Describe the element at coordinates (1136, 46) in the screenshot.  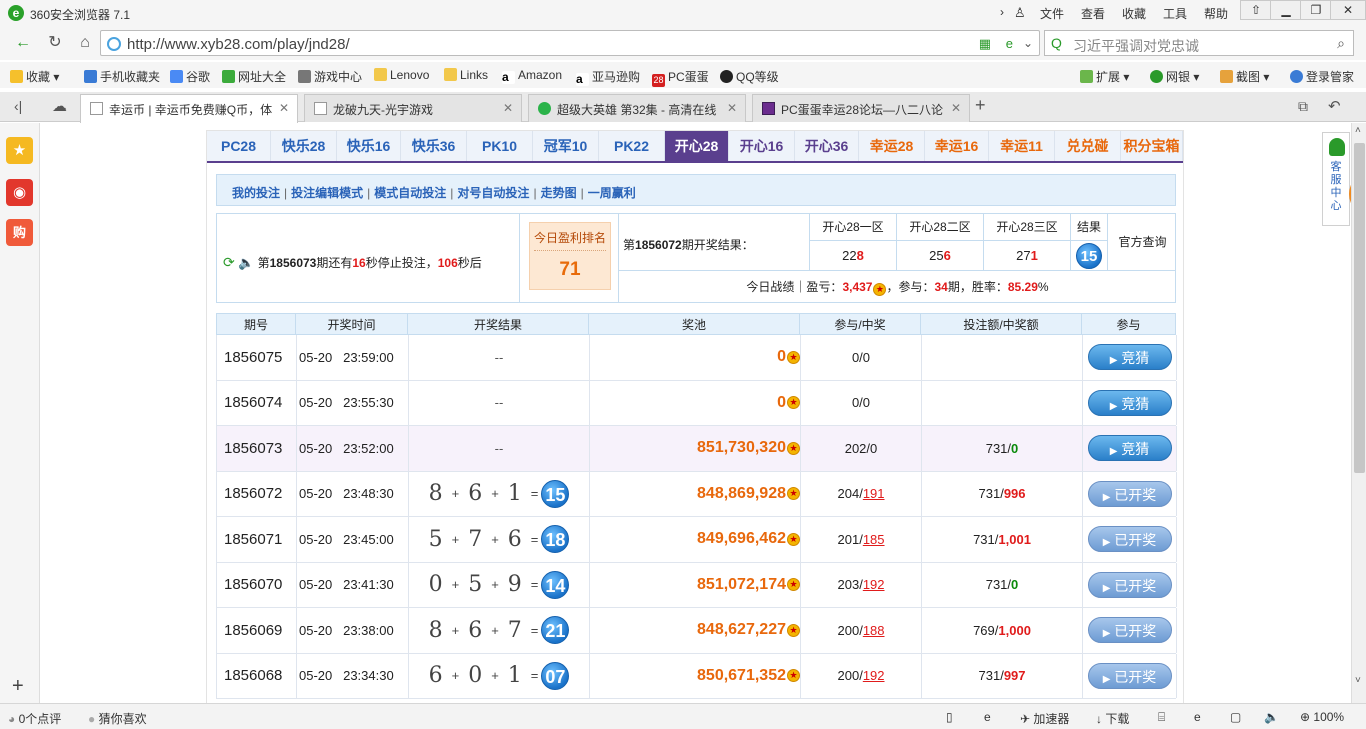
I see `search-input: 习近平强调对党忠诚` at that location.